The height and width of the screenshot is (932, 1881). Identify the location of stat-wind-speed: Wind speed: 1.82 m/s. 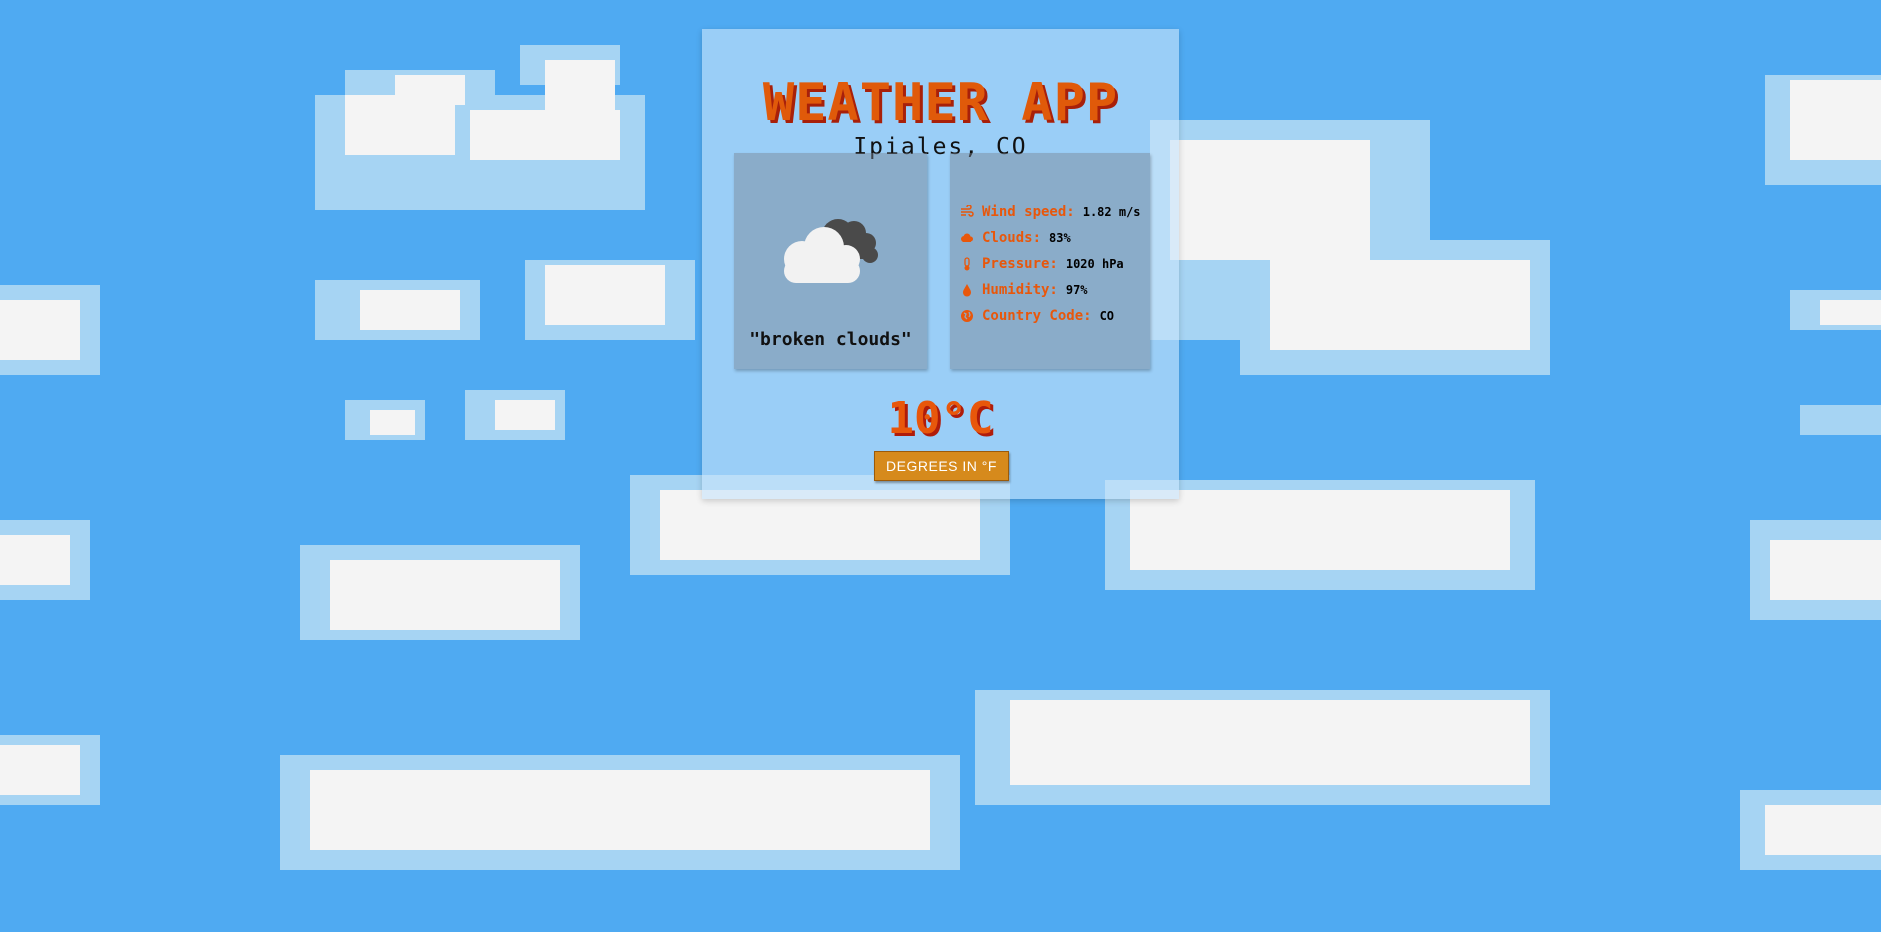
(1050, 212).